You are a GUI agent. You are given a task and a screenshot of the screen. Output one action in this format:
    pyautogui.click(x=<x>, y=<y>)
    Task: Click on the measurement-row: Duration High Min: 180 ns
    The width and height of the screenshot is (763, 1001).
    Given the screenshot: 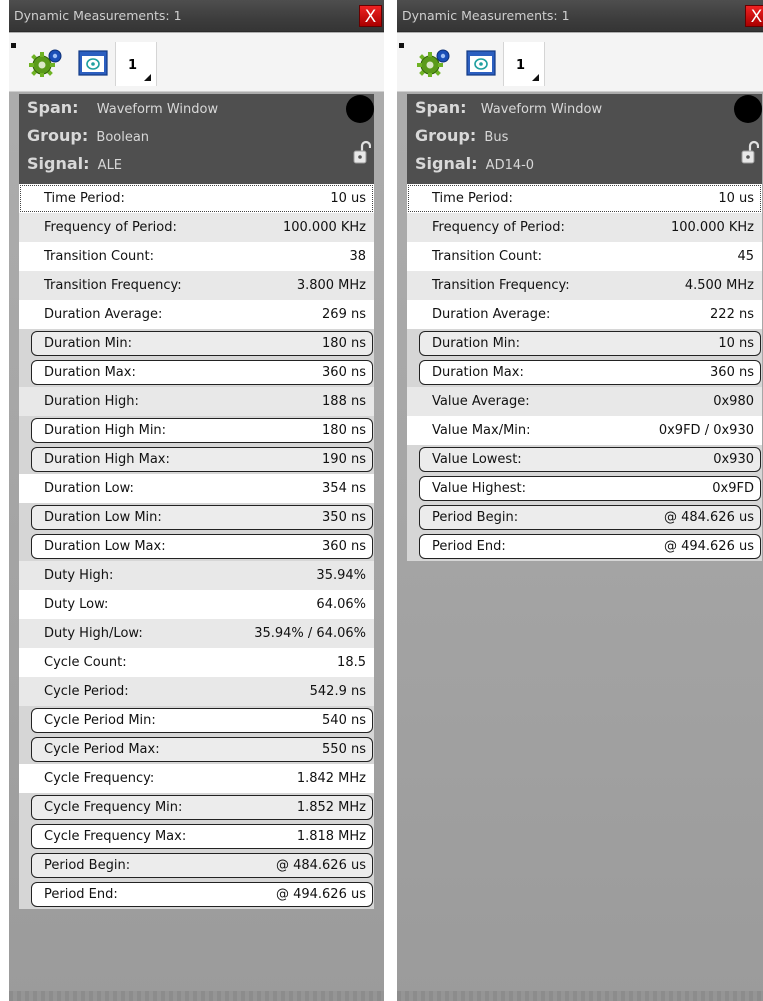 What is the action you would take?
    pyautogui.click(x=196, y=430)
    